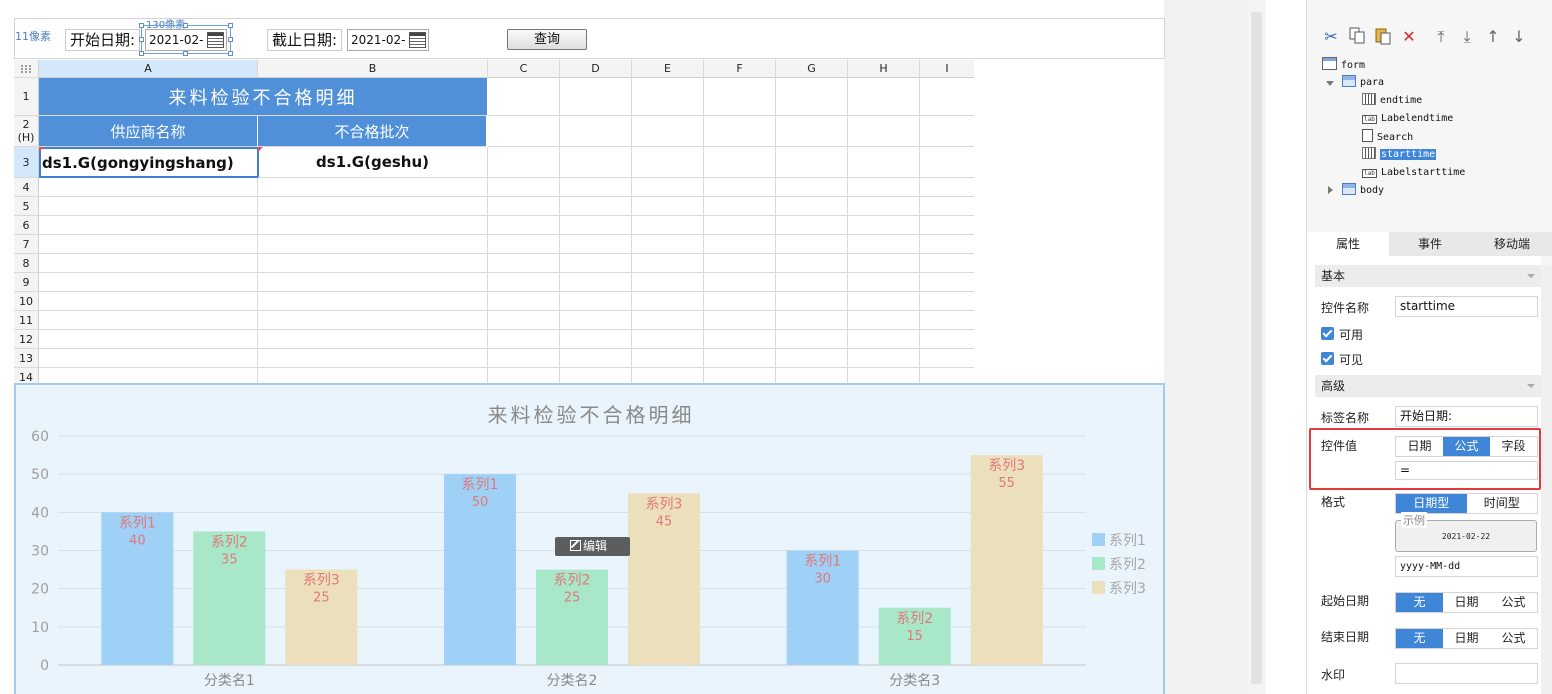 Image resolution: width=1552 pixels, height=694 pixels. I want to click on tab-properties: 属性, so click(1348, 244).